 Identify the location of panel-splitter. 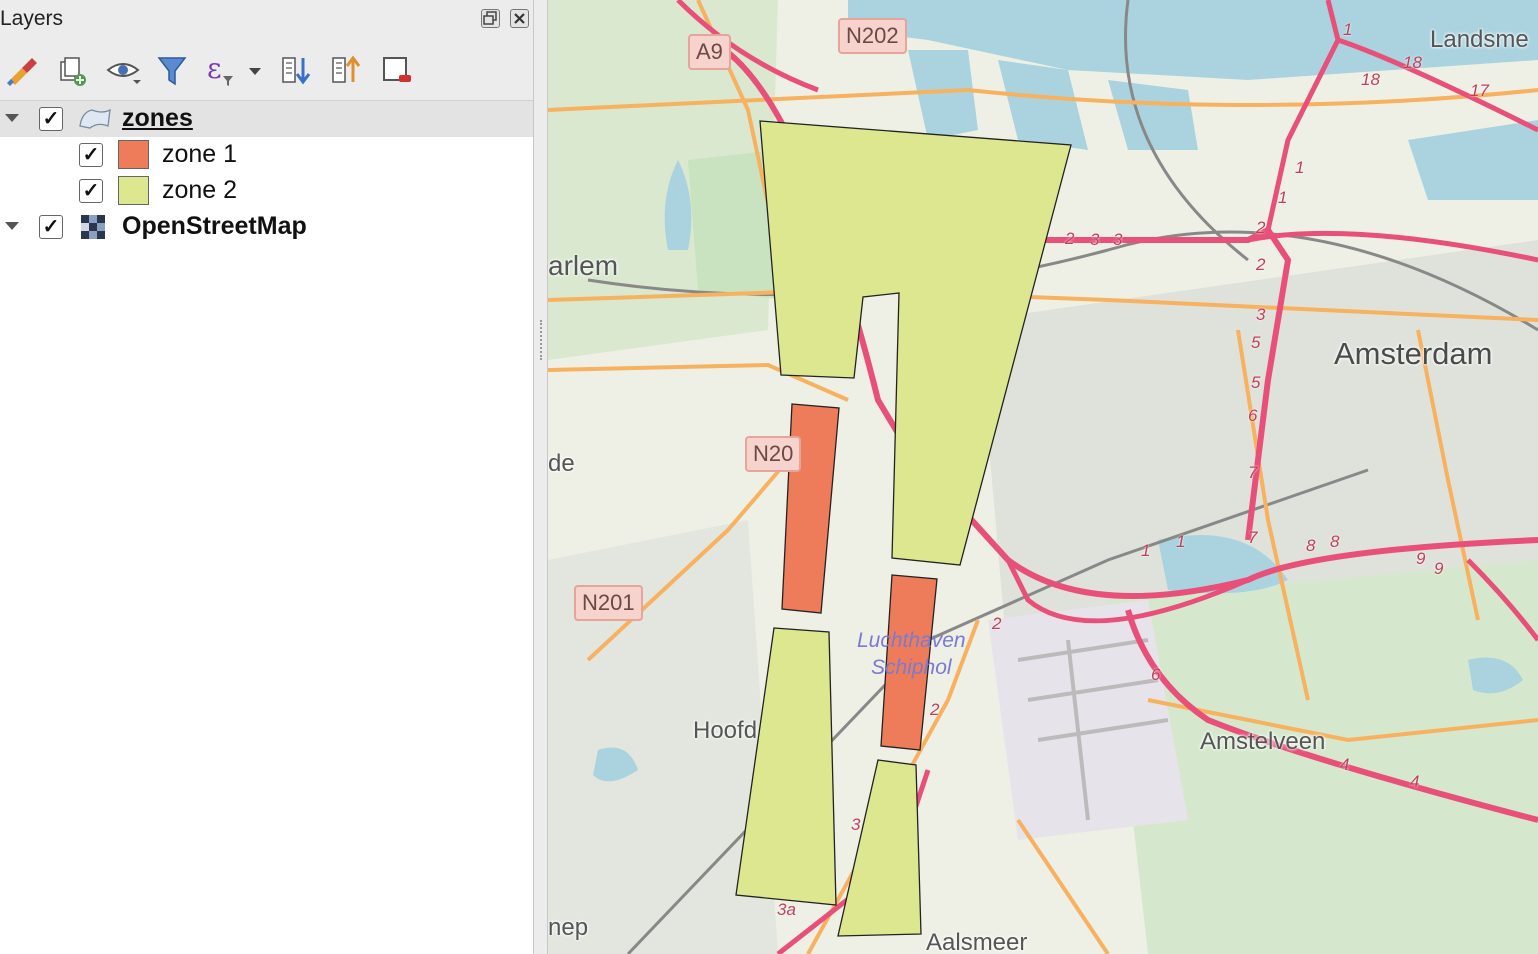
(541, 477).